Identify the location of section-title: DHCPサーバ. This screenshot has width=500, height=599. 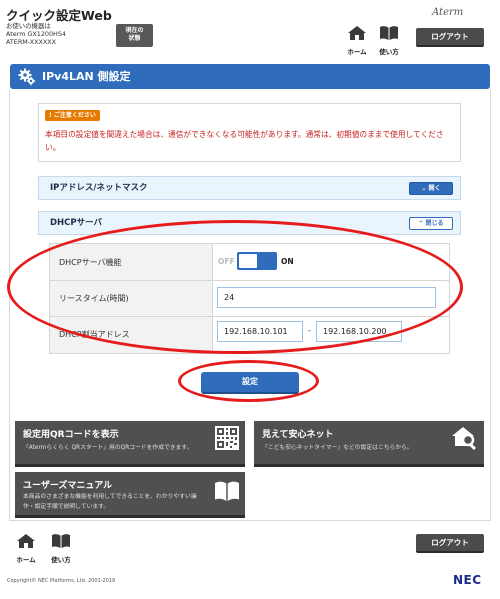
(76, 223).